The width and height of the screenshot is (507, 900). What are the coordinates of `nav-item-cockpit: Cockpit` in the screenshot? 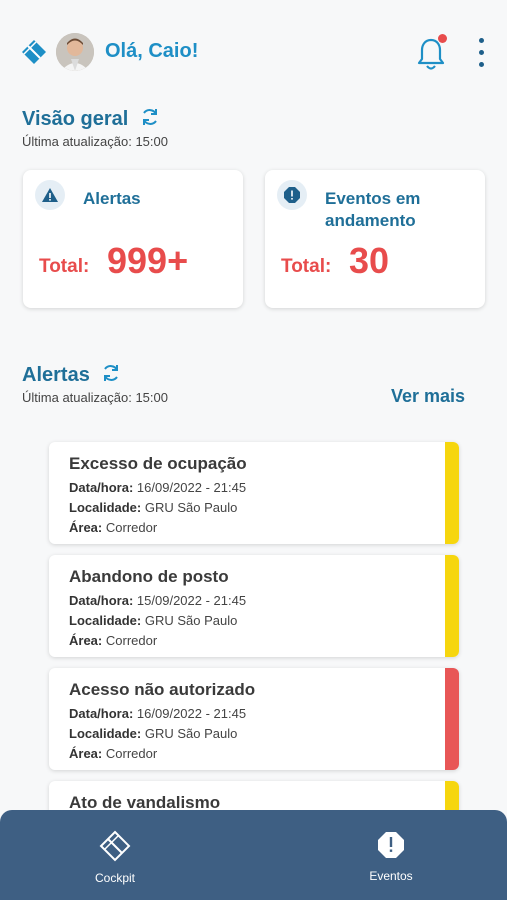 It's located at (115, 857).